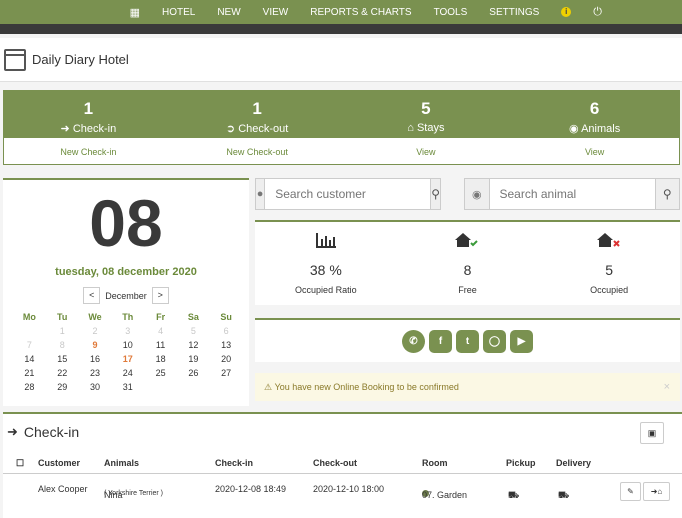 This screenshot has height=518, width=682. What do you see at coordinates (80, 59) in the screenshot?
I see `page-title: Daily Diary Hotel` at bounding box center [80, 59].